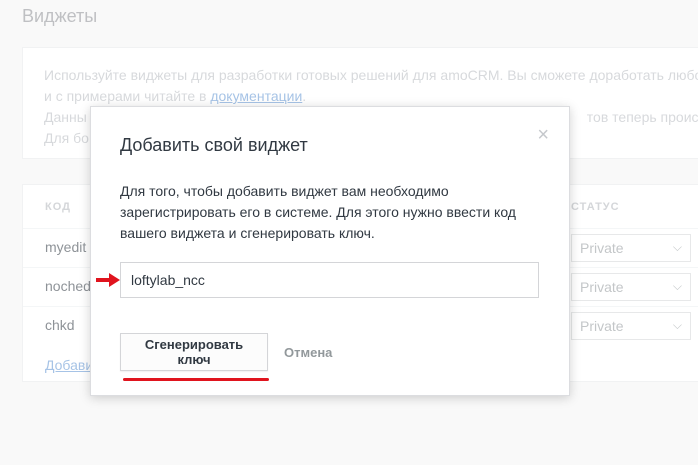 This screenshot has height=465, width=698. I want to click on close-icon: ×, so click(543, 135).